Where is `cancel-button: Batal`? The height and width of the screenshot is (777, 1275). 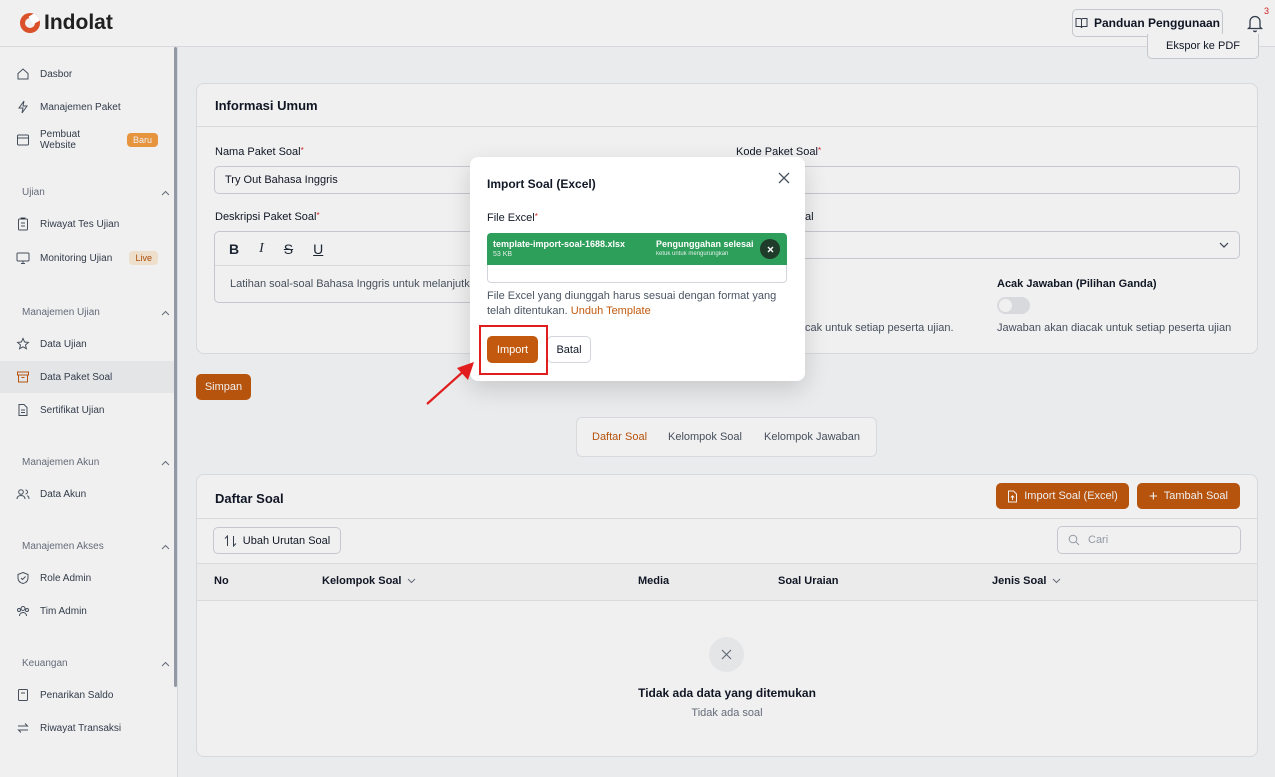 cancel-button: Batal is located at coordinates (569, 349).